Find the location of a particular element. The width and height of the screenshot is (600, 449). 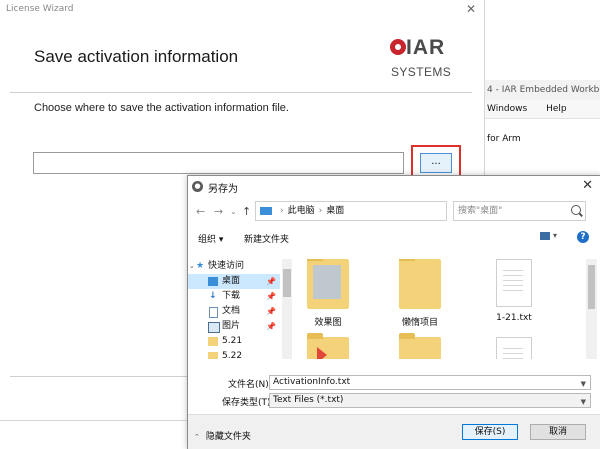

tree-item-folder-5-22: 5.22 is located at coordinates (234, 354).